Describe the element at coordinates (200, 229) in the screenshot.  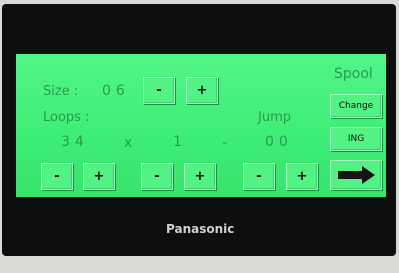
I see `brand-logo: Panasonic` at that location.